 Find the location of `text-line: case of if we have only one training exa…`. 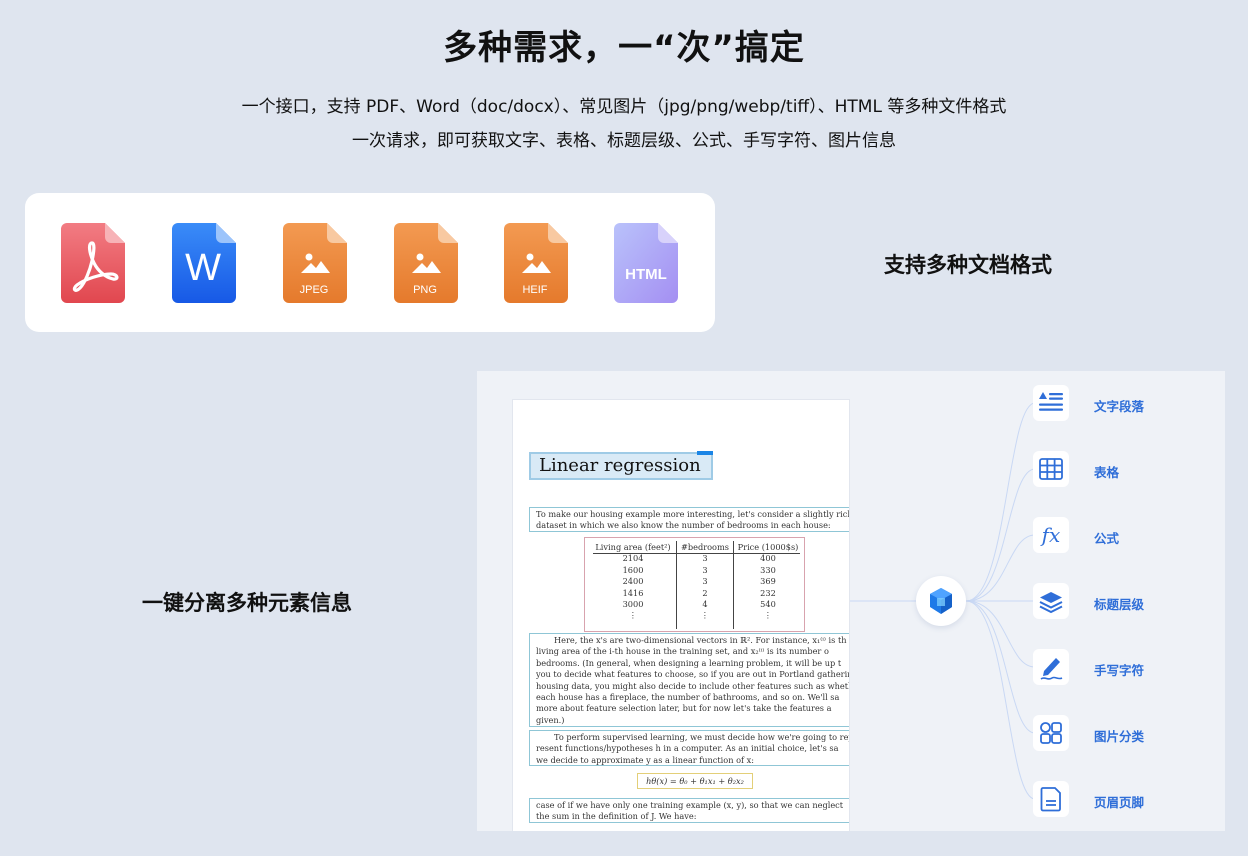

text-line: case of if we have only one training exa… is located at coordinates (690, 805).